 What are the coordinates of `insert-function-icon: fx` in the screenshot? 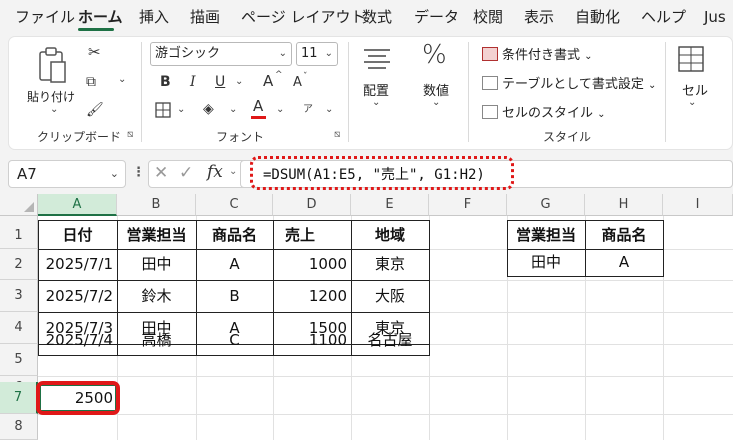 It's located at (215, 172).